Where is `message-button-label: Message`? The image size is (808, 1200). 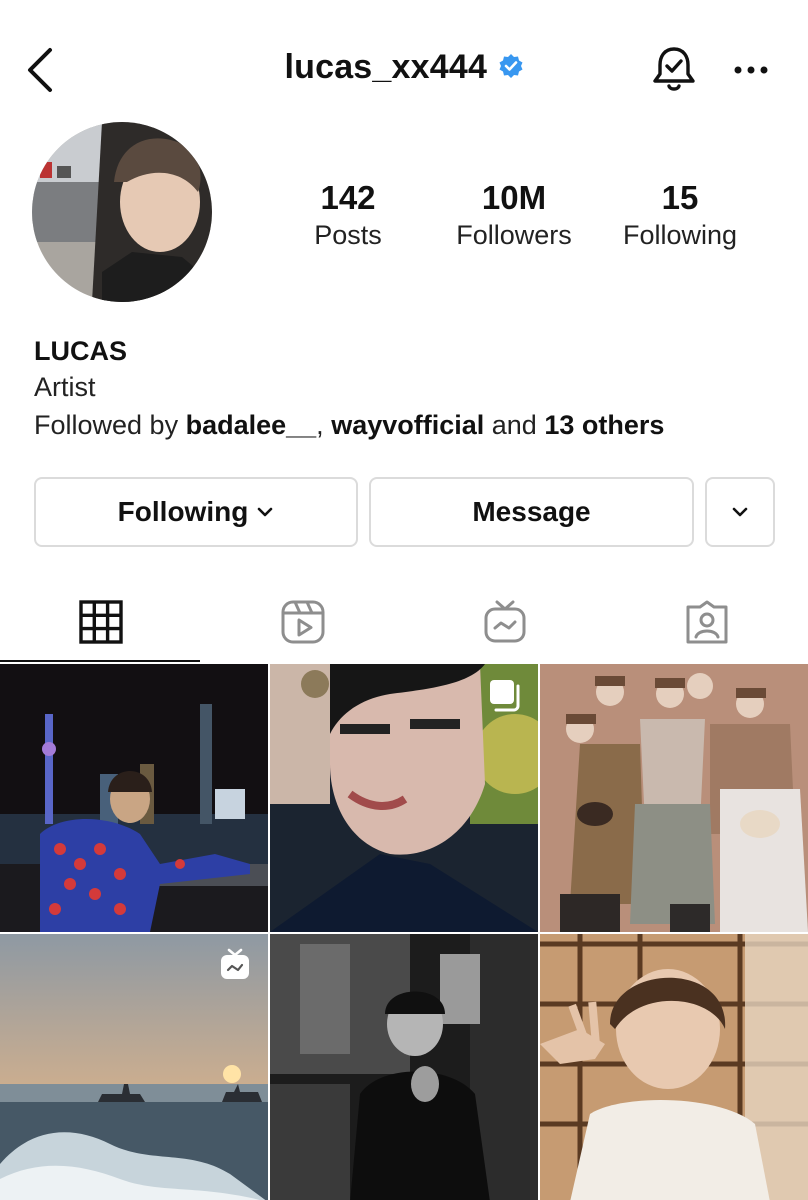
message-button-label: Message is located at coordinates (531, 511).